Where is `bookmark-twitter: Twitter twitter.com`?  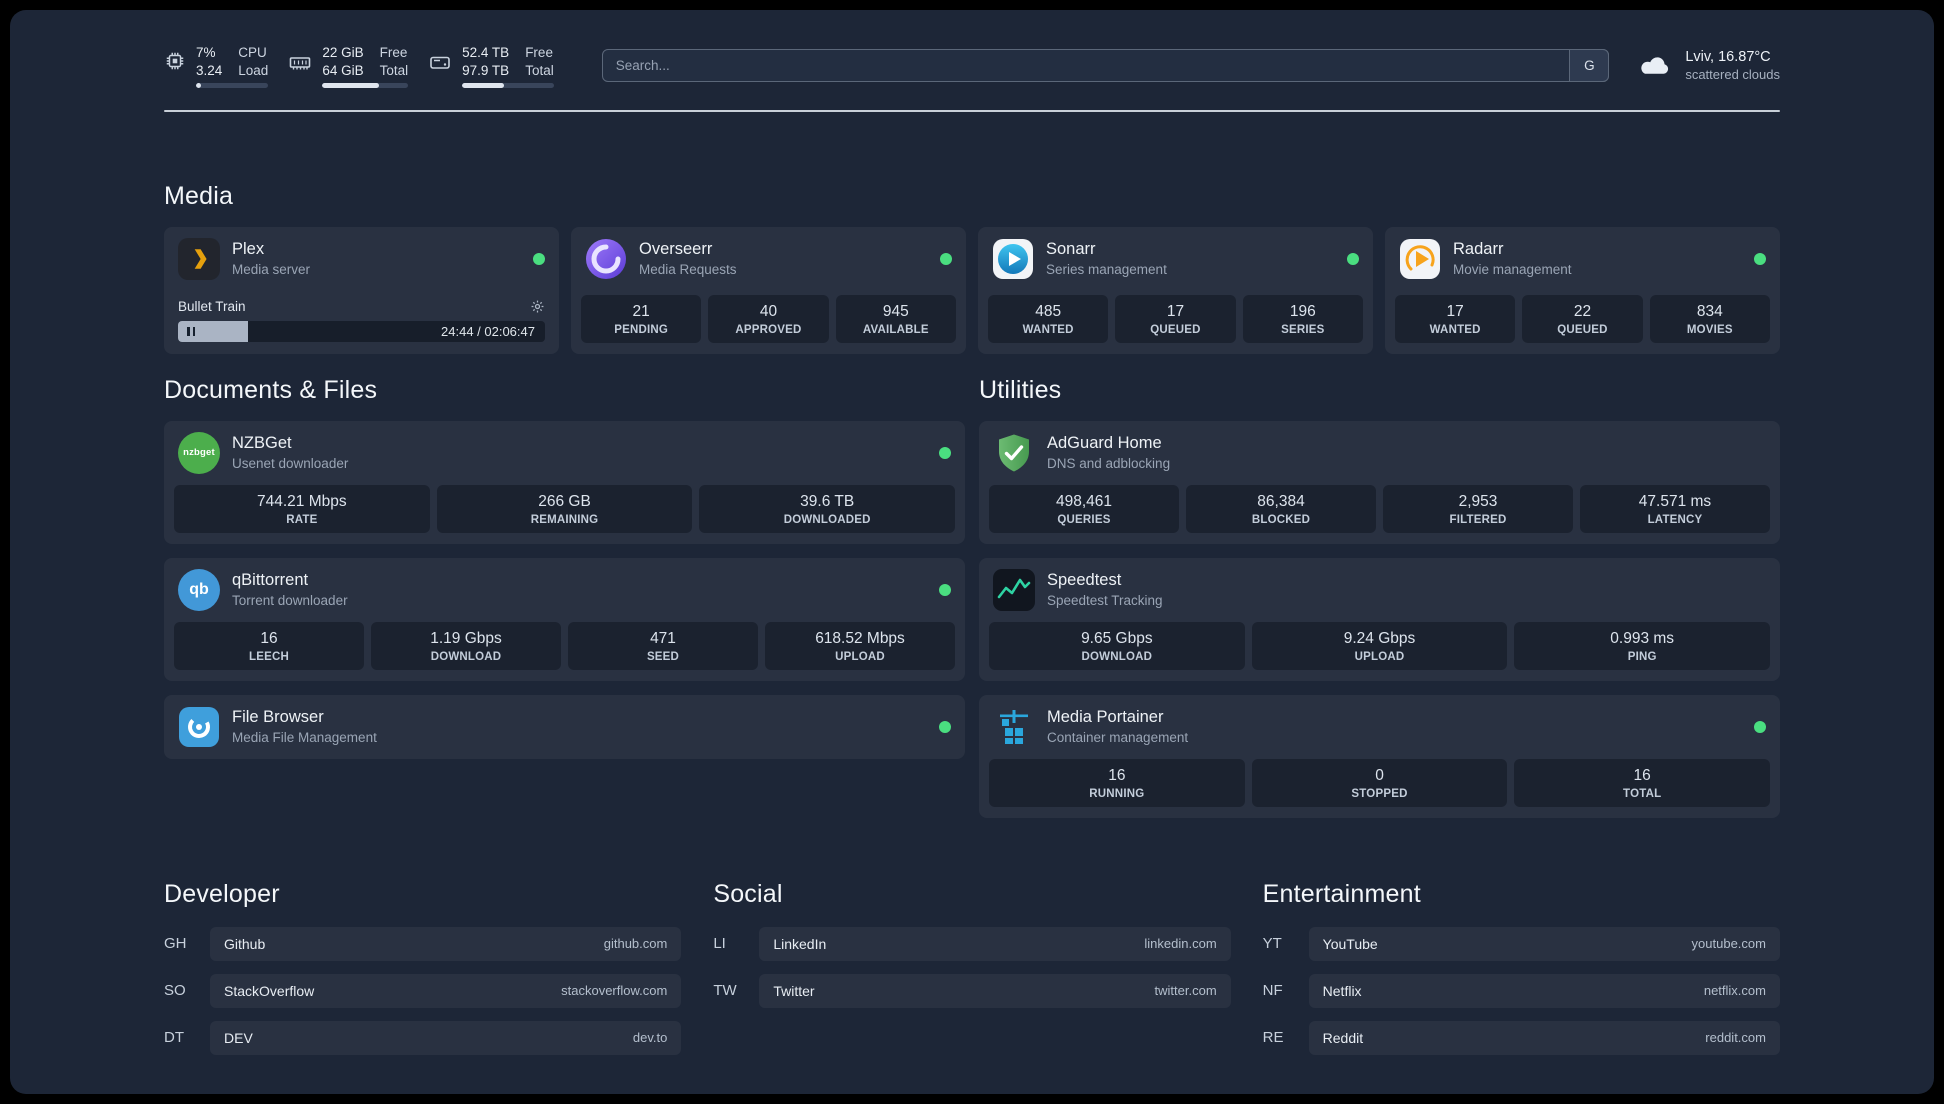 bookmark-twitter: Twitter twitter.com is located at coordinates (995, 990).